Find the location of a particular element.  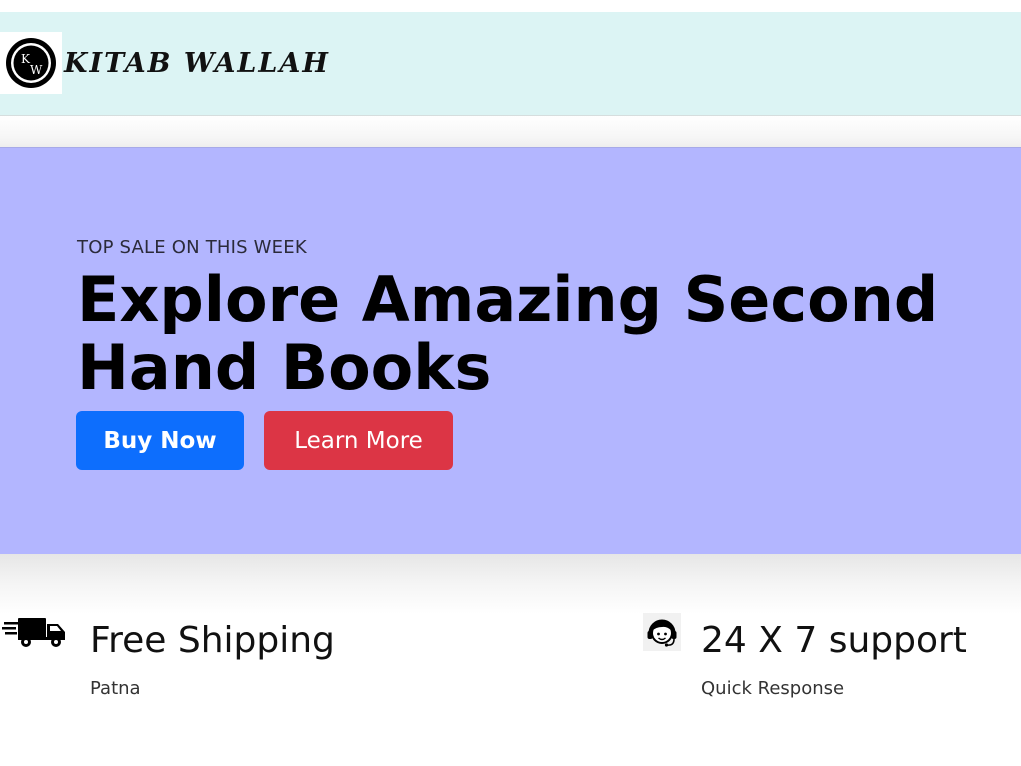

brand-link: K W KITAB WALLAH is located at coordinates (165, 63).